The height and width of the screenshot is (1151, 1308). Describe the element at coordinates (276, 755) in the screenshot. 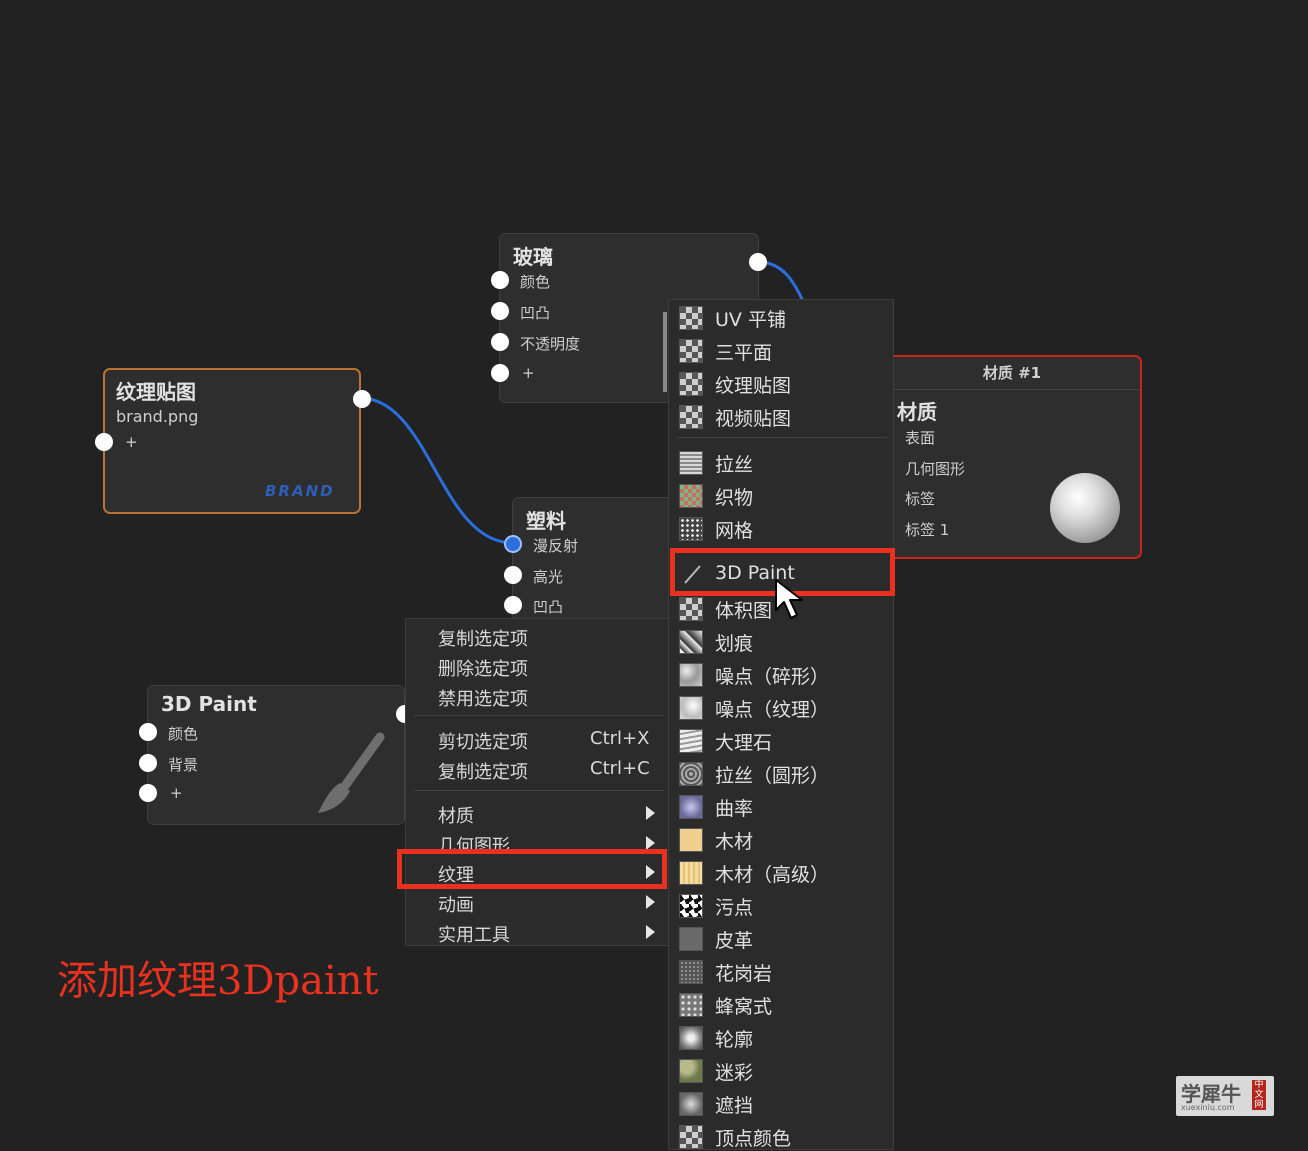

I see `paint-node: 3D Paint 颜色 背景 +` at that location.